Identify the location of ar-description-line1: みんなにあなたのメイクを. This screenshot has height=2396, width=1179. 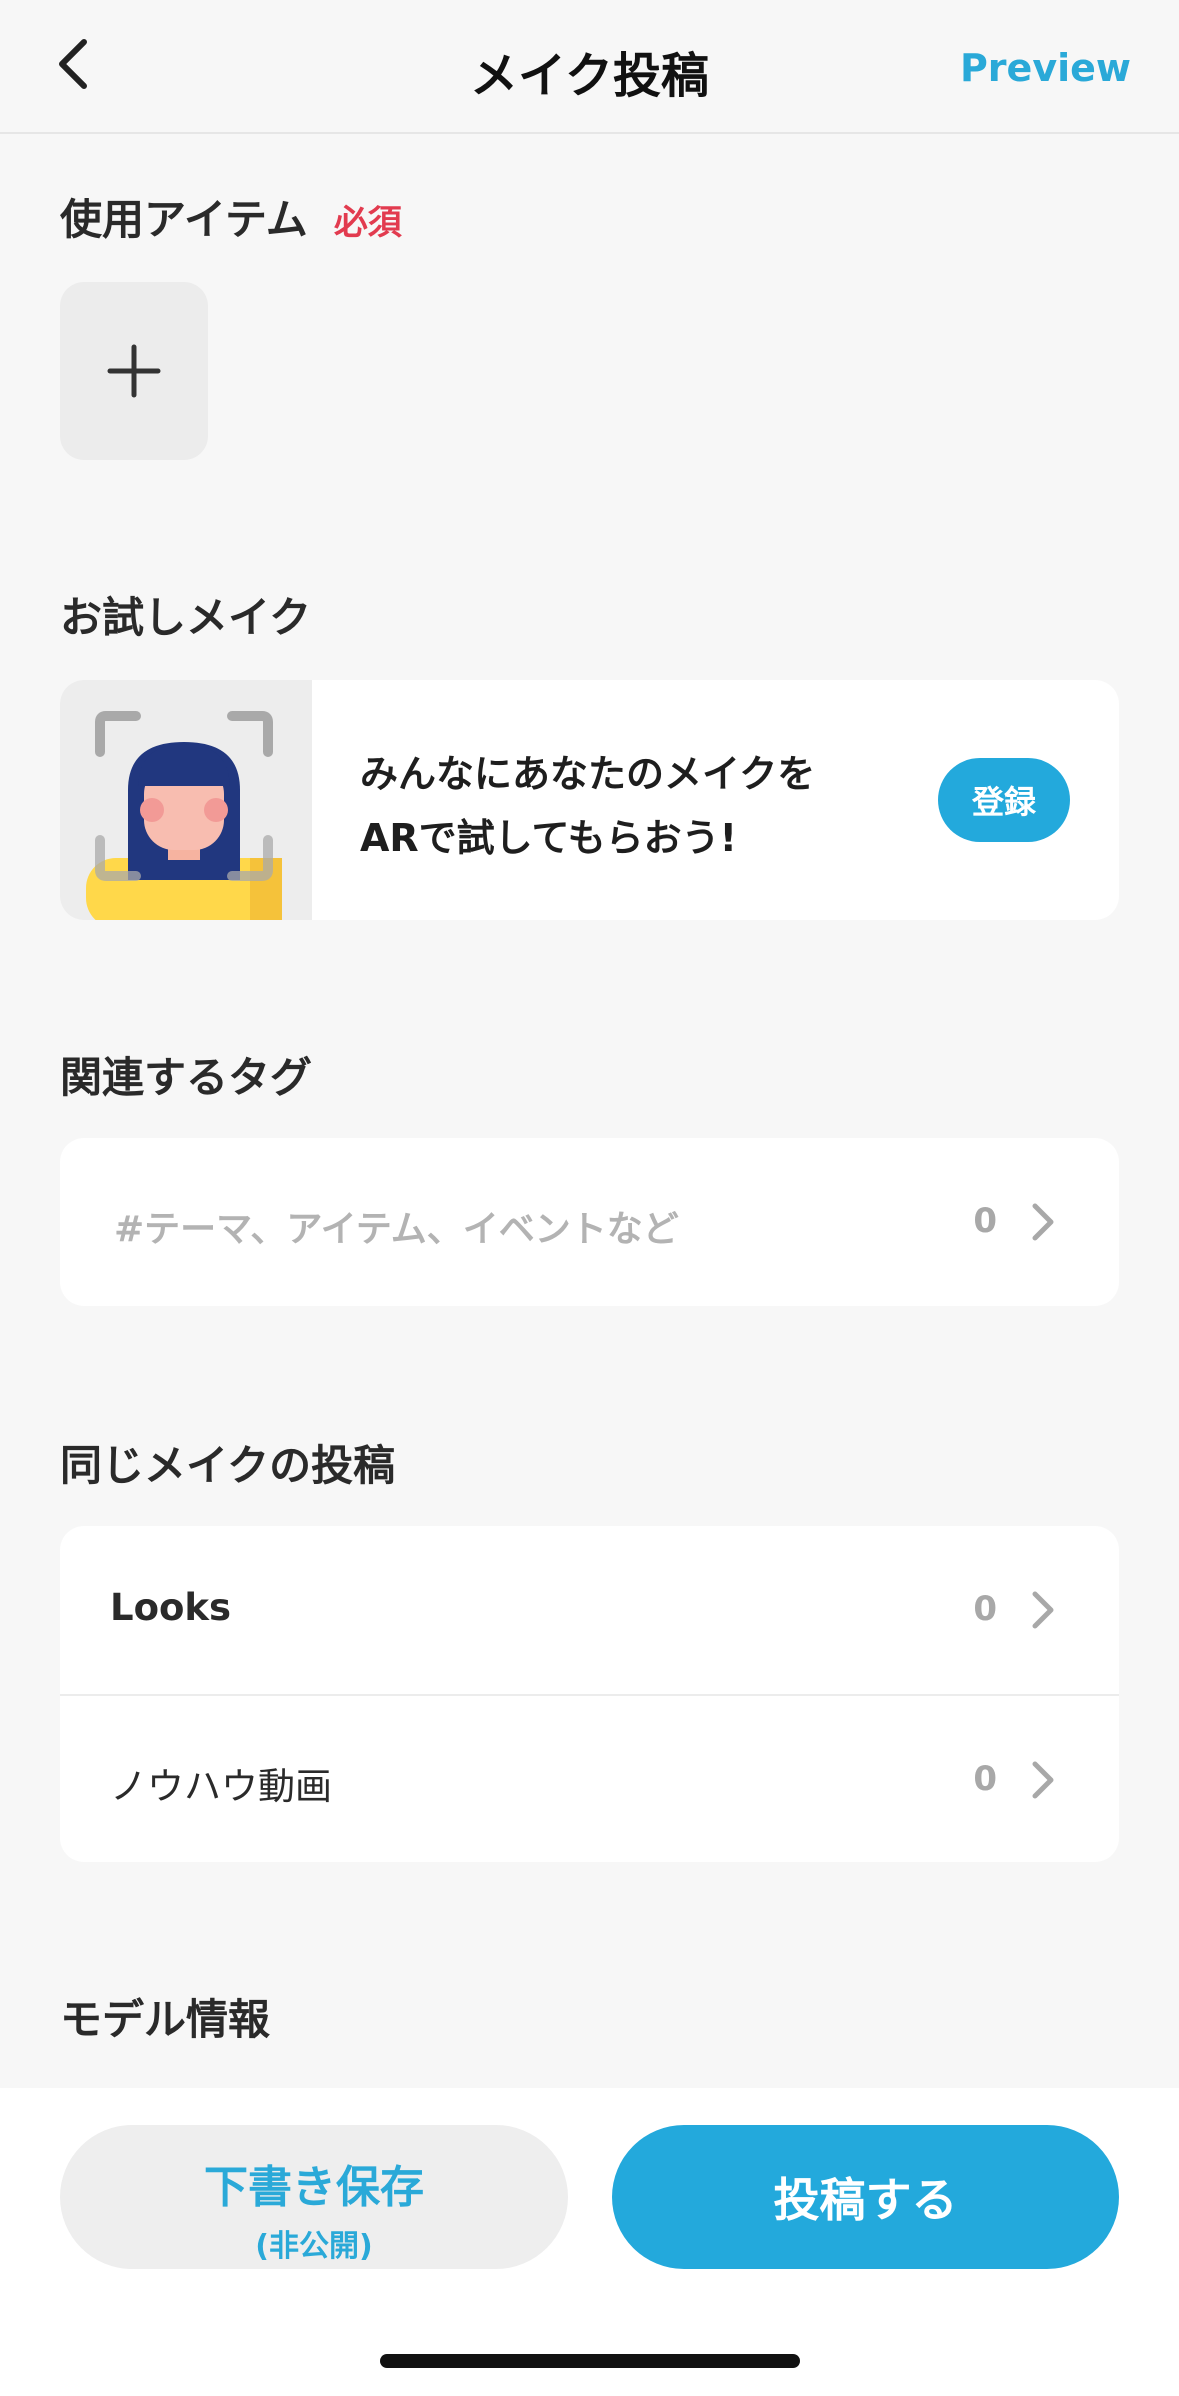
(588, 774).